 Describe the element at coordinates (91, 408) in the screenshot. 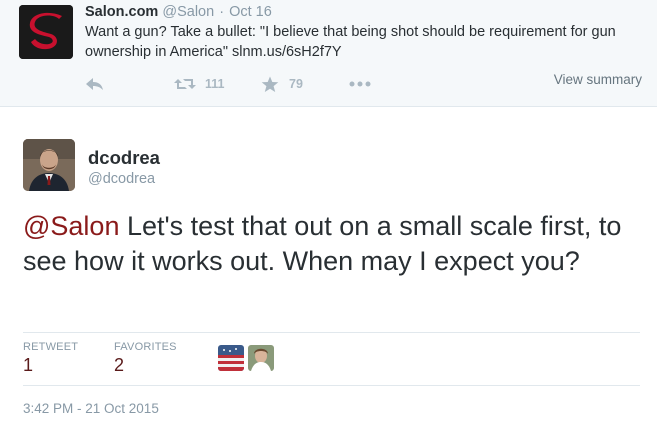

I see `tweet-timestamp: 3:42 PM - 21 Oct 2015` at that location.